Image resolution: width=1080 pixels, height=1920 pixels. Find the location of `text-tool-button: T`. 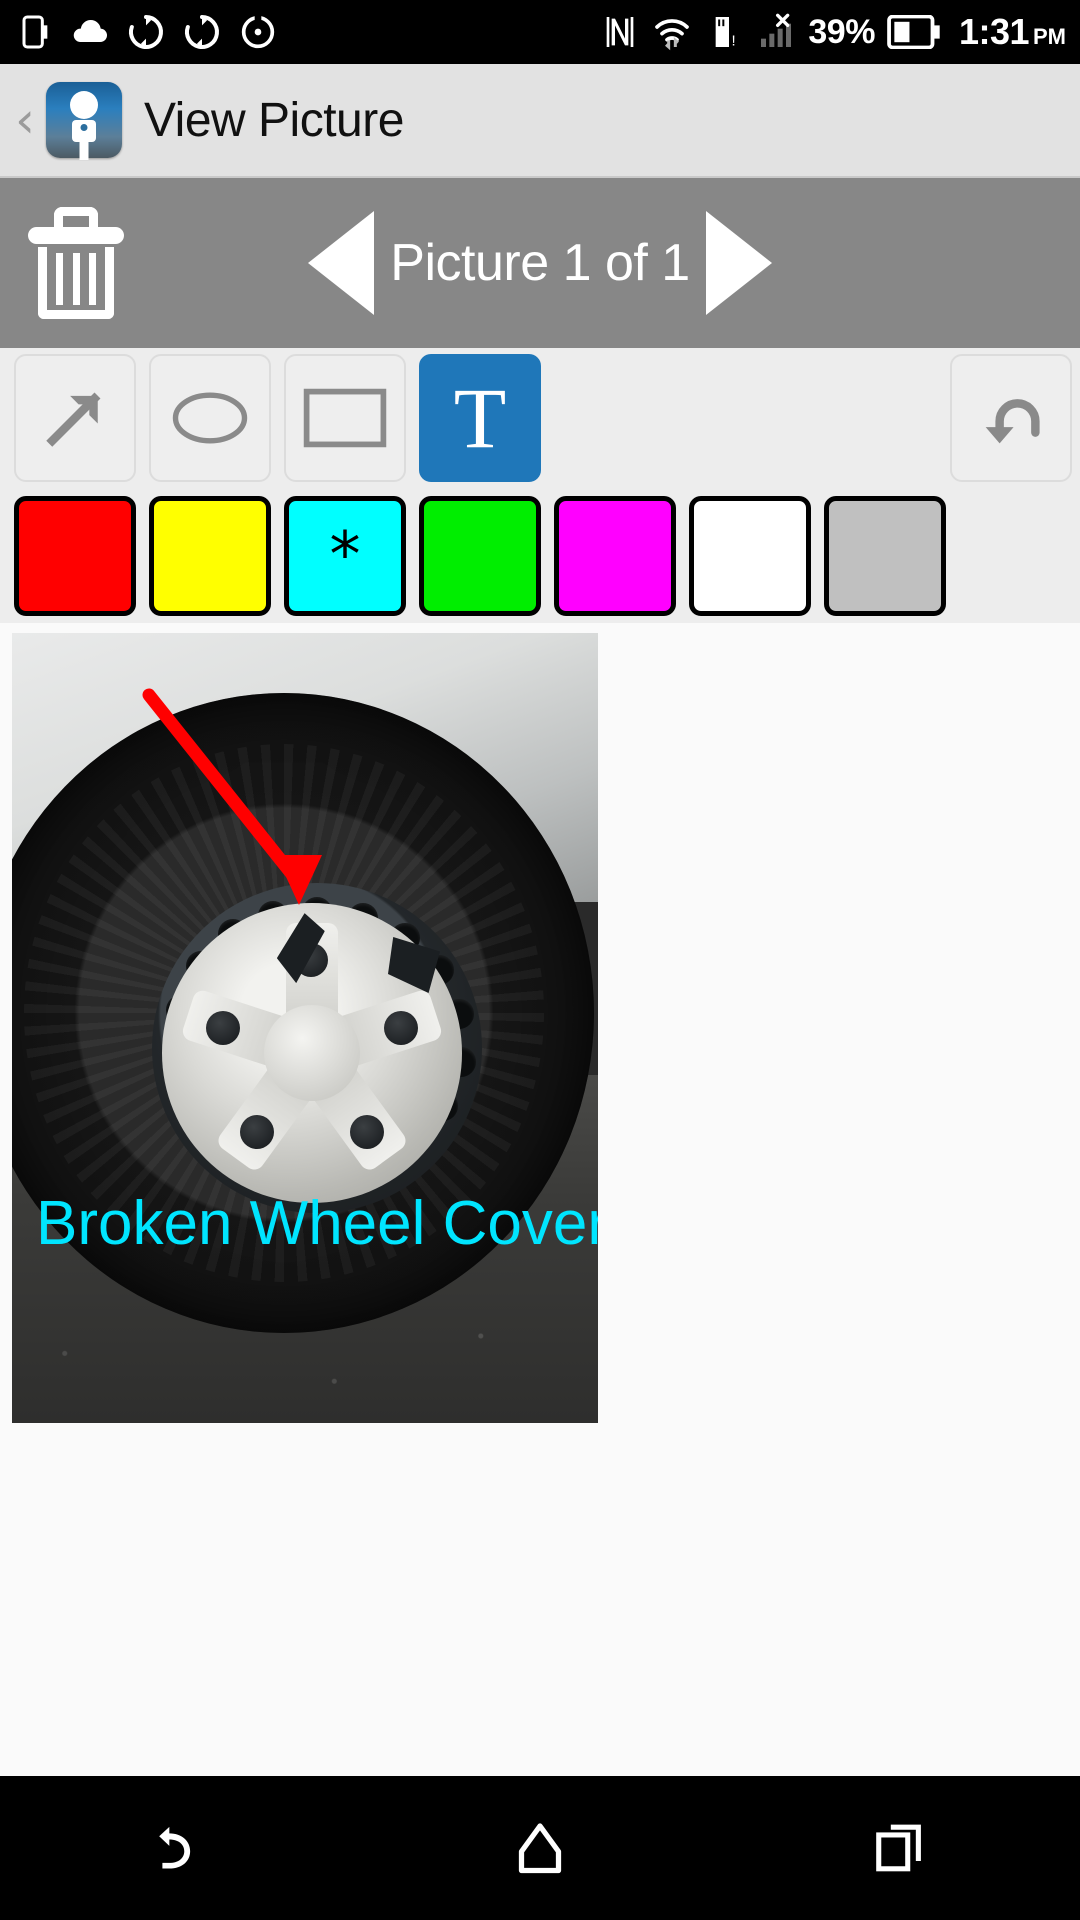

text-tool-button: T is located at coordinates (480, 418).